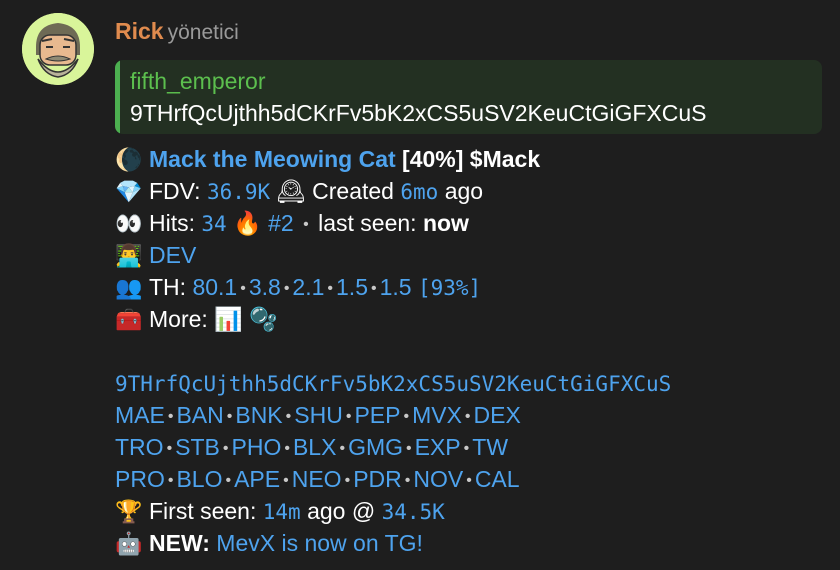  What do you see at coordinates (172, 223) in the screenshot?
I see `hits-label: Hits:` at bounding box center [172, 223].